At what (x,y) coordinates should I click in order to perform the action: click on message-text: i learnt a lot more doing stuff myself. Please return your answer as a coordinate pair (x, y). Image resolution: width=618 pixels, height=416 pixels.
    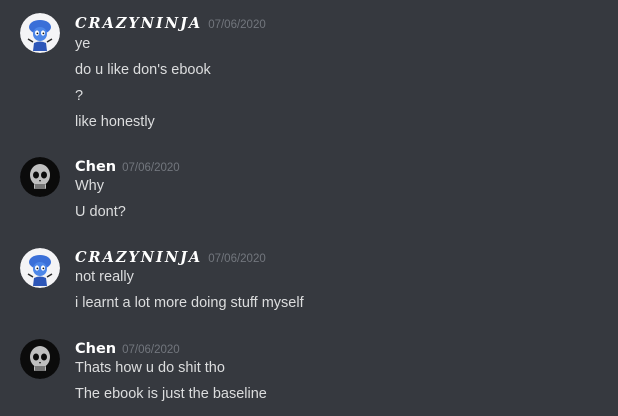
    Looking at the image, I should click on (189, 303).